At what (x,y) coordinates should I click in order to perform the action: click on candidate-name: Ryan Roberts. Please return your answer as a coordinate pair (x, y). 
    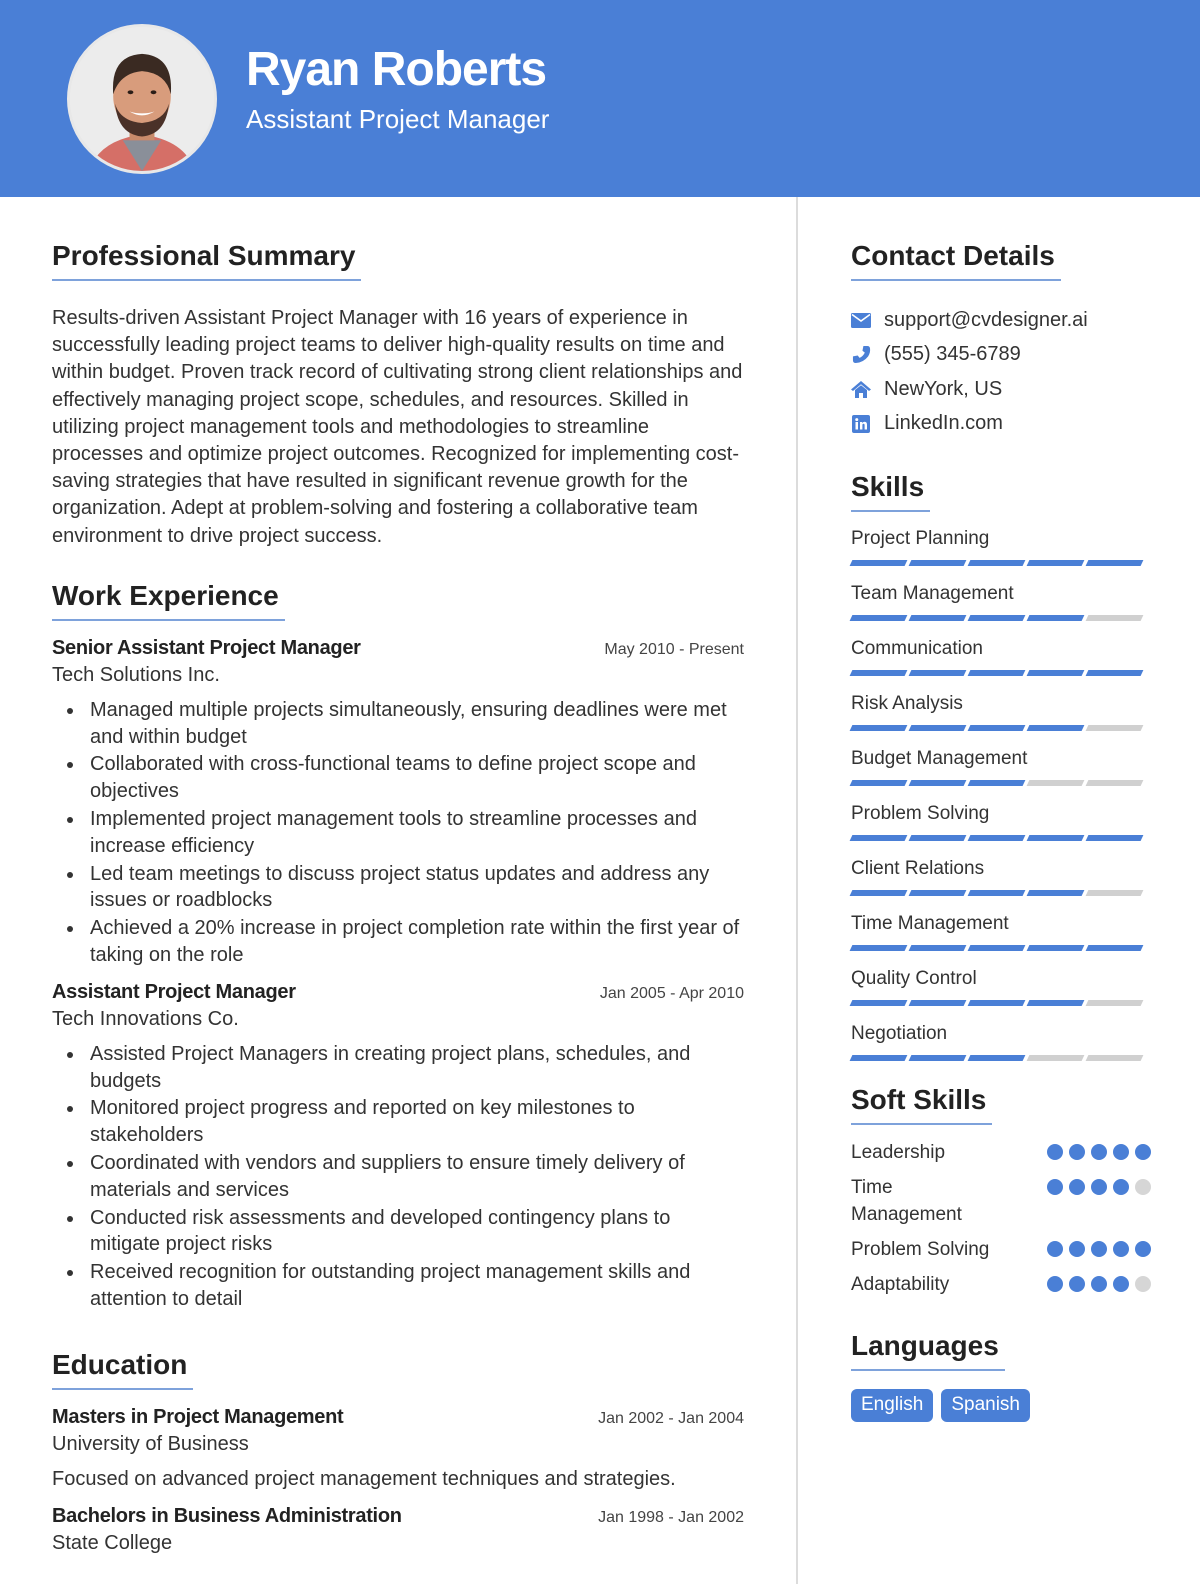
    Looking at the image, I should click on (396, 69).